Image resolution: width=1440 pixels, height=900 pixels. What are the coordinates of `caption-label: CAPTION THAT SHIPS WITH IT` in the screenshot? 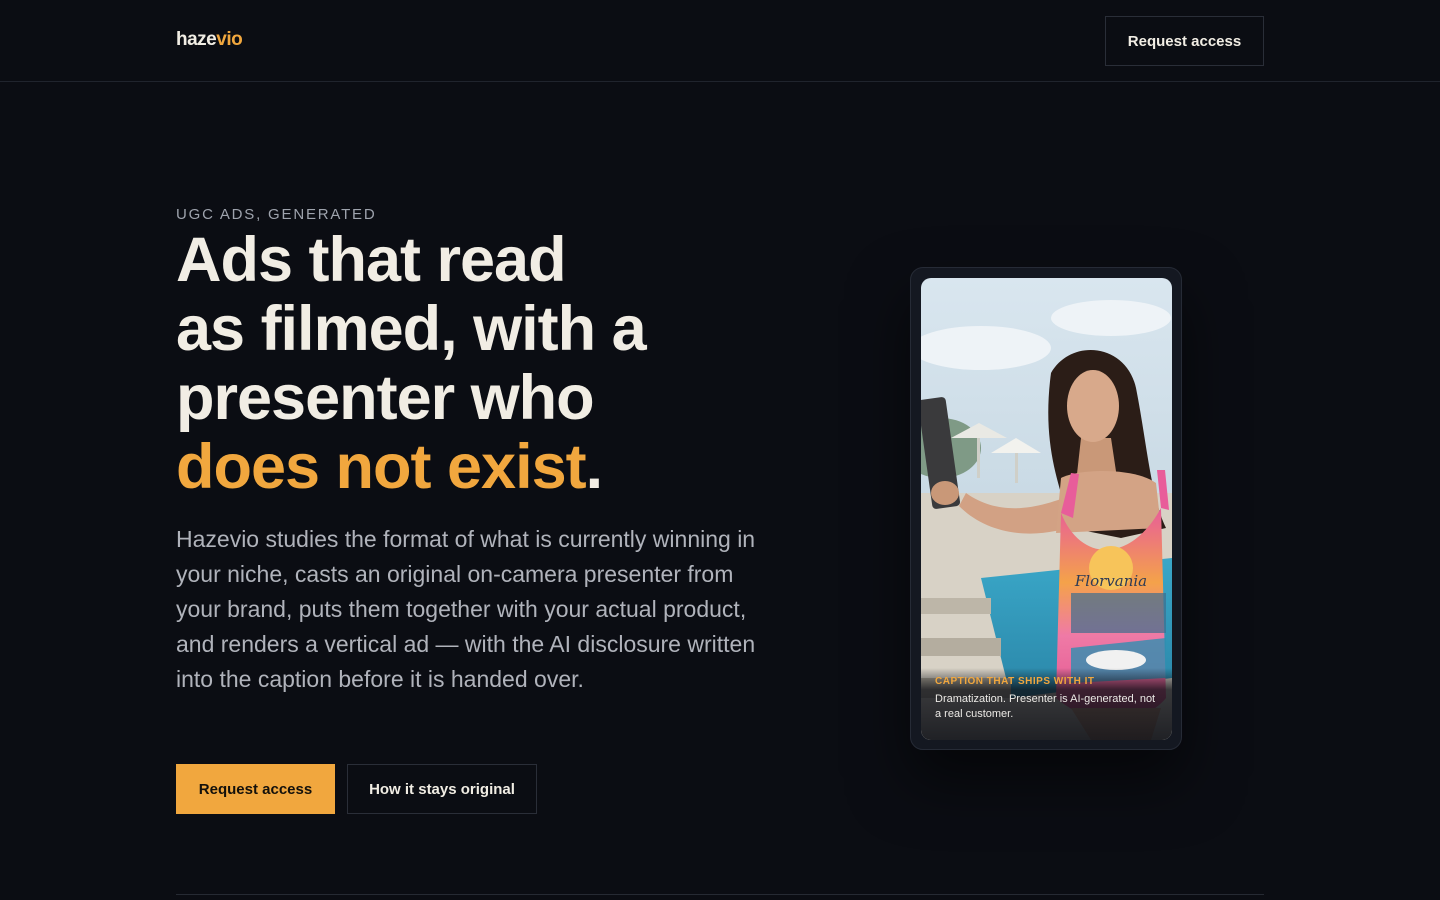 It's located at (1015, 681).